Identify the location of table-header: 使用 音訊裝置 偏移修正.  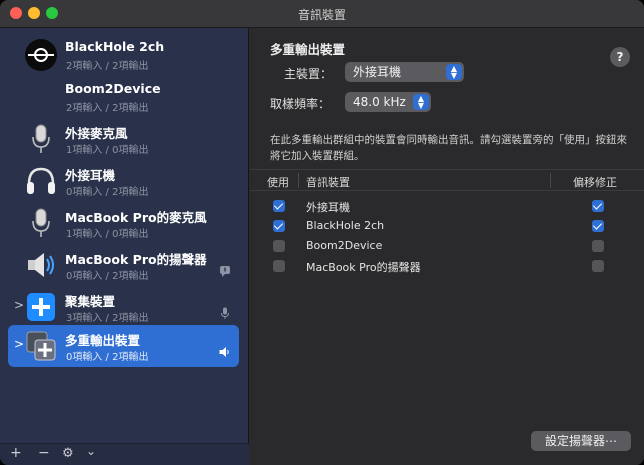
(447, 180).